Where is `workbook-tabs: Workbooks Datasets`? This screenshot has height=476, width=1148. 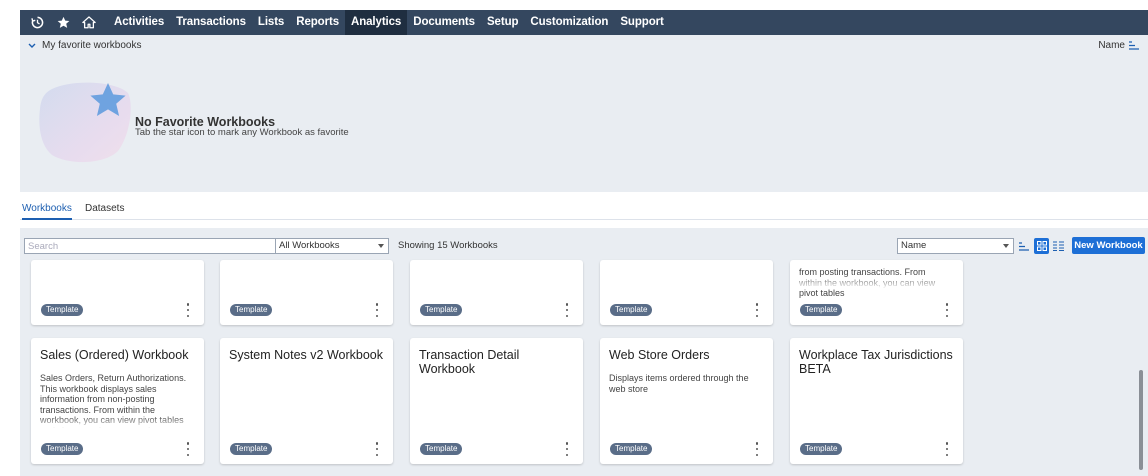 workbook-tabs: Workbooks Datasets is located at coordinates (584, 206).